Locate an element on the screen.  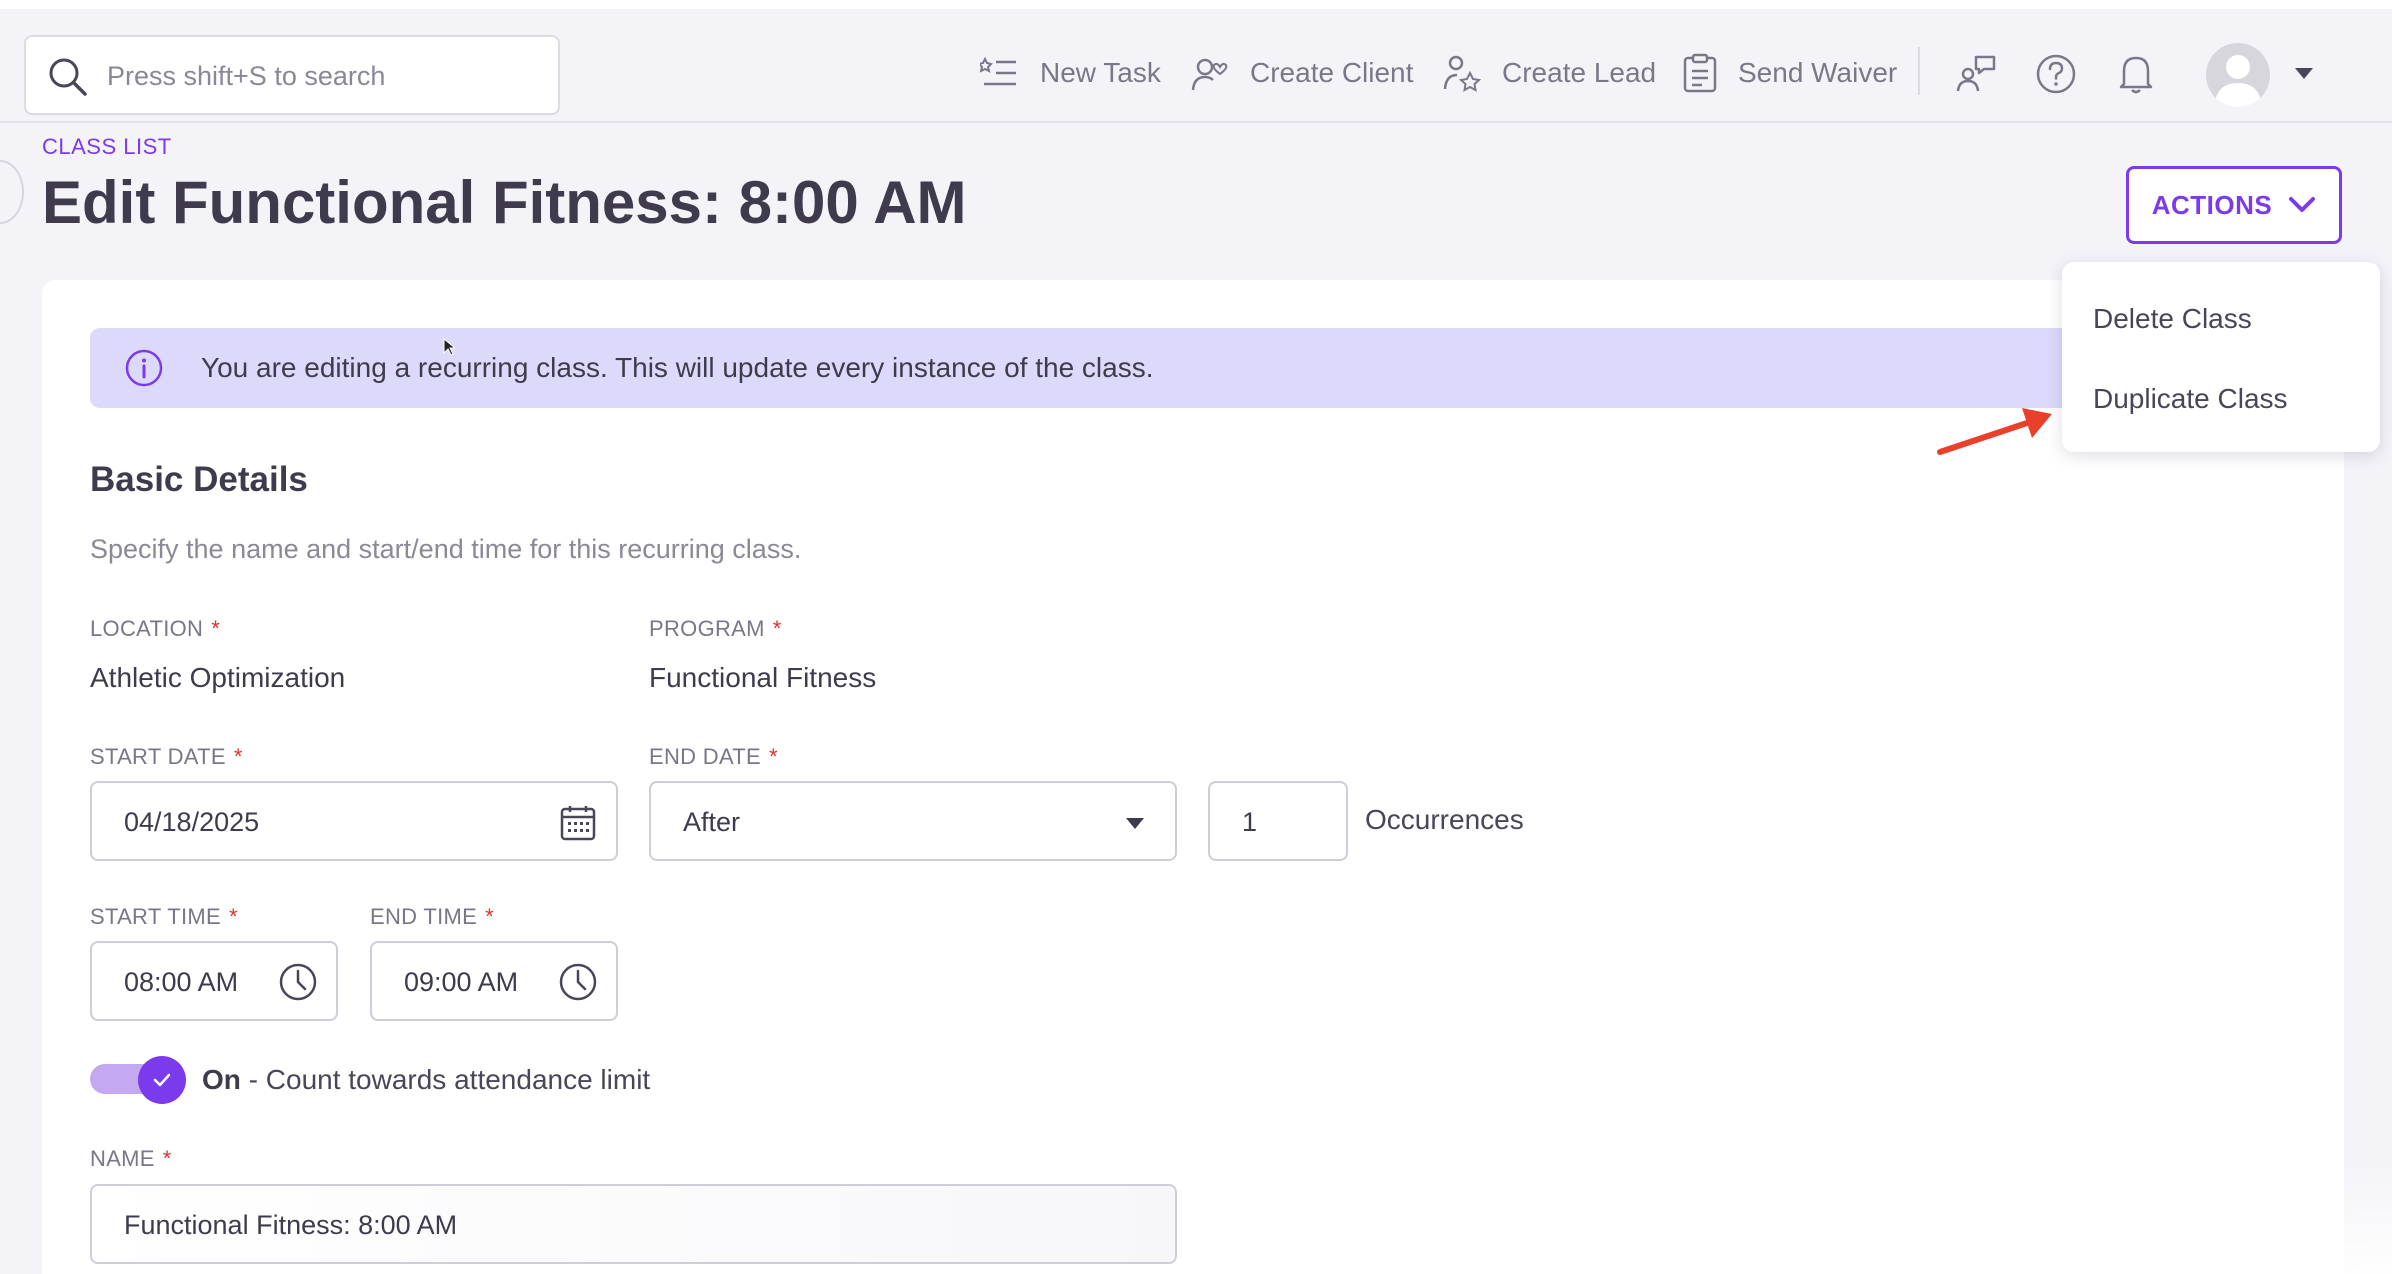
start-date-field: 04/18/2025 is located at coordinates (354, 821).